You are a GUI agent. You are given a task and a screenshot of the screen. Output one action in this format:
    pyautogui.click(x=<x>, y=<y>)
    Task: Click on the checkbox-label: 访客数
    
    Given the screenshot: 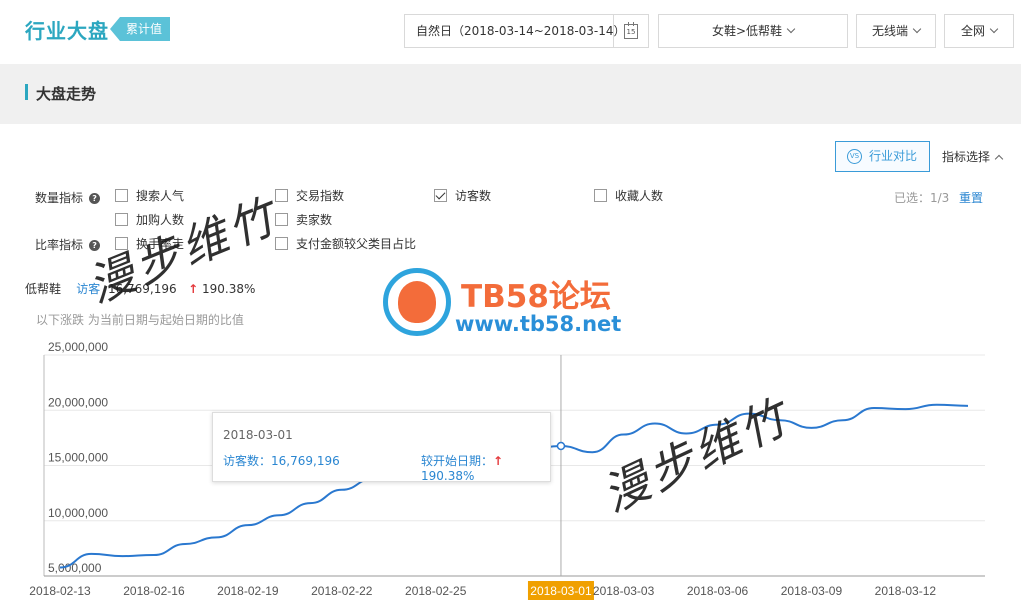 What is the action you would take?
    pyautogui.click(x=473, y=196)
    